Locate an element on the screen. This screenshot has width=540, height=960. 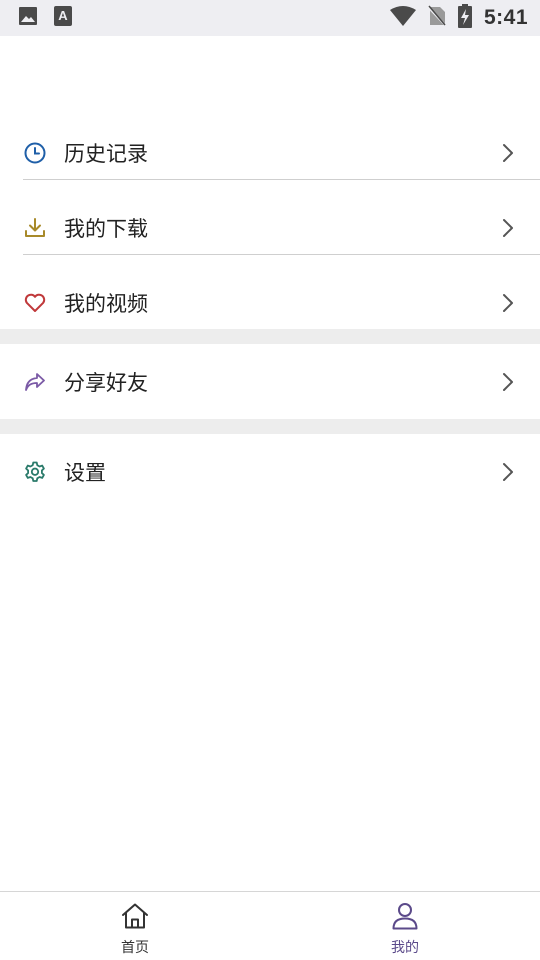
status-left: A is located at coordinates (45, 18).